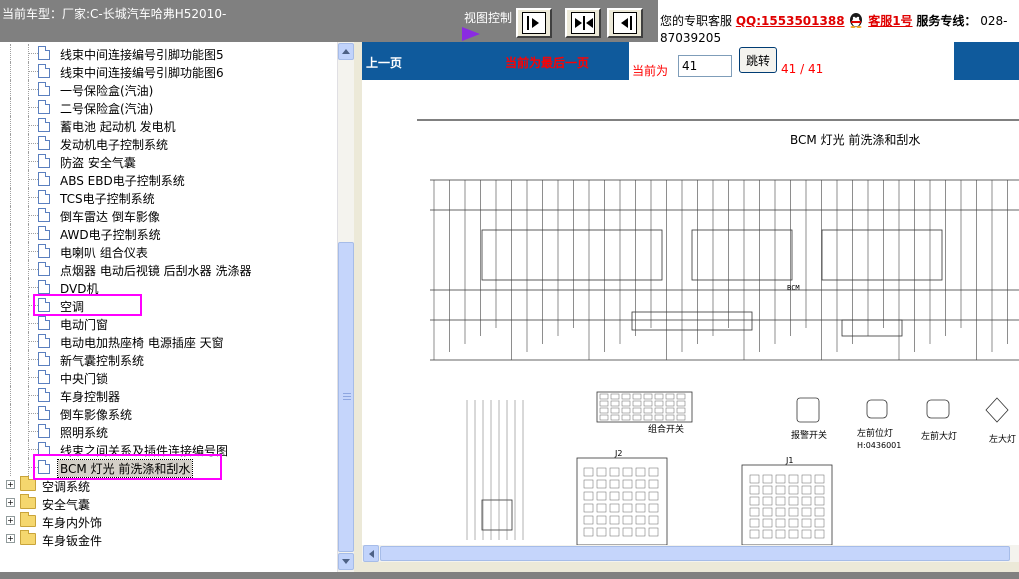  What do you see at coordinates (809, 435) in the screenshot?
I see `alarm-switch-label: 报警开关` at bounding box center [809, 435].